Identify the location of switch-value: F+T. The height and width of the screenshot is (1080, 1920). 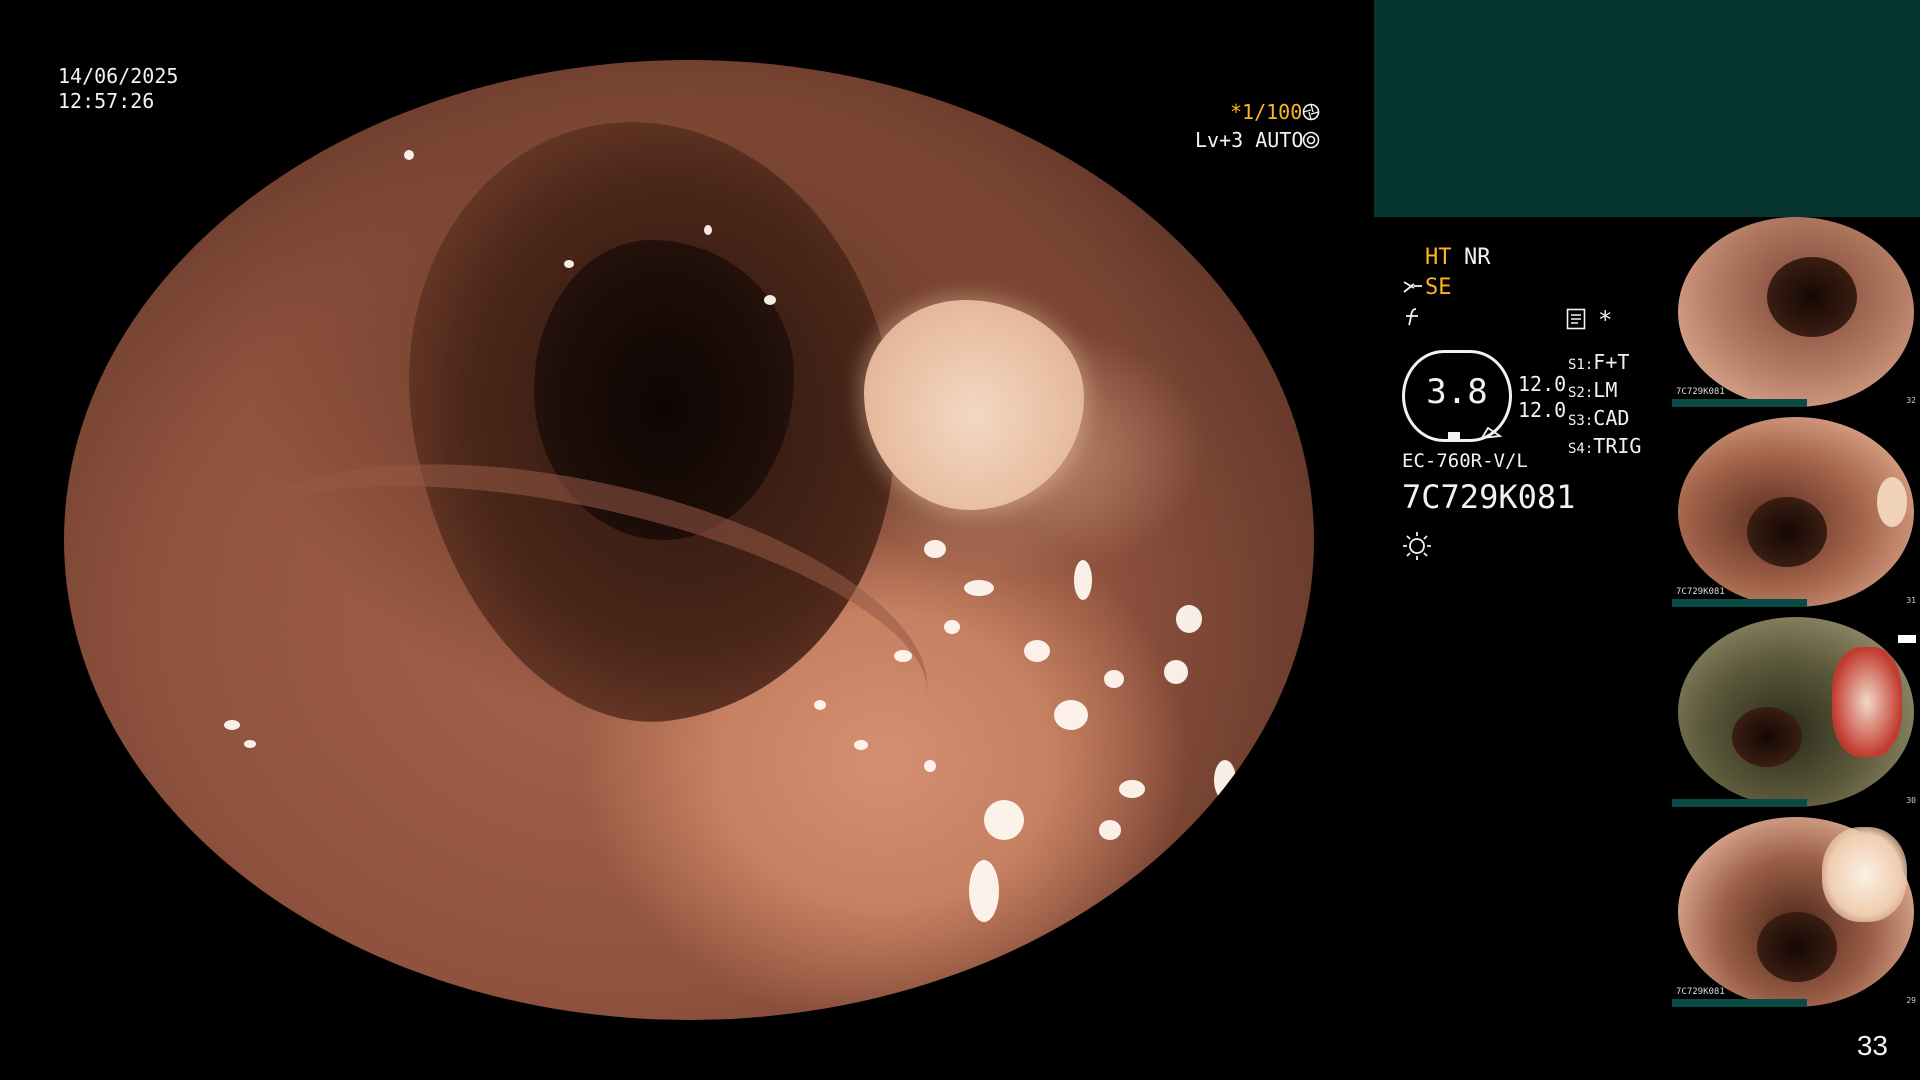
(1611, 362).